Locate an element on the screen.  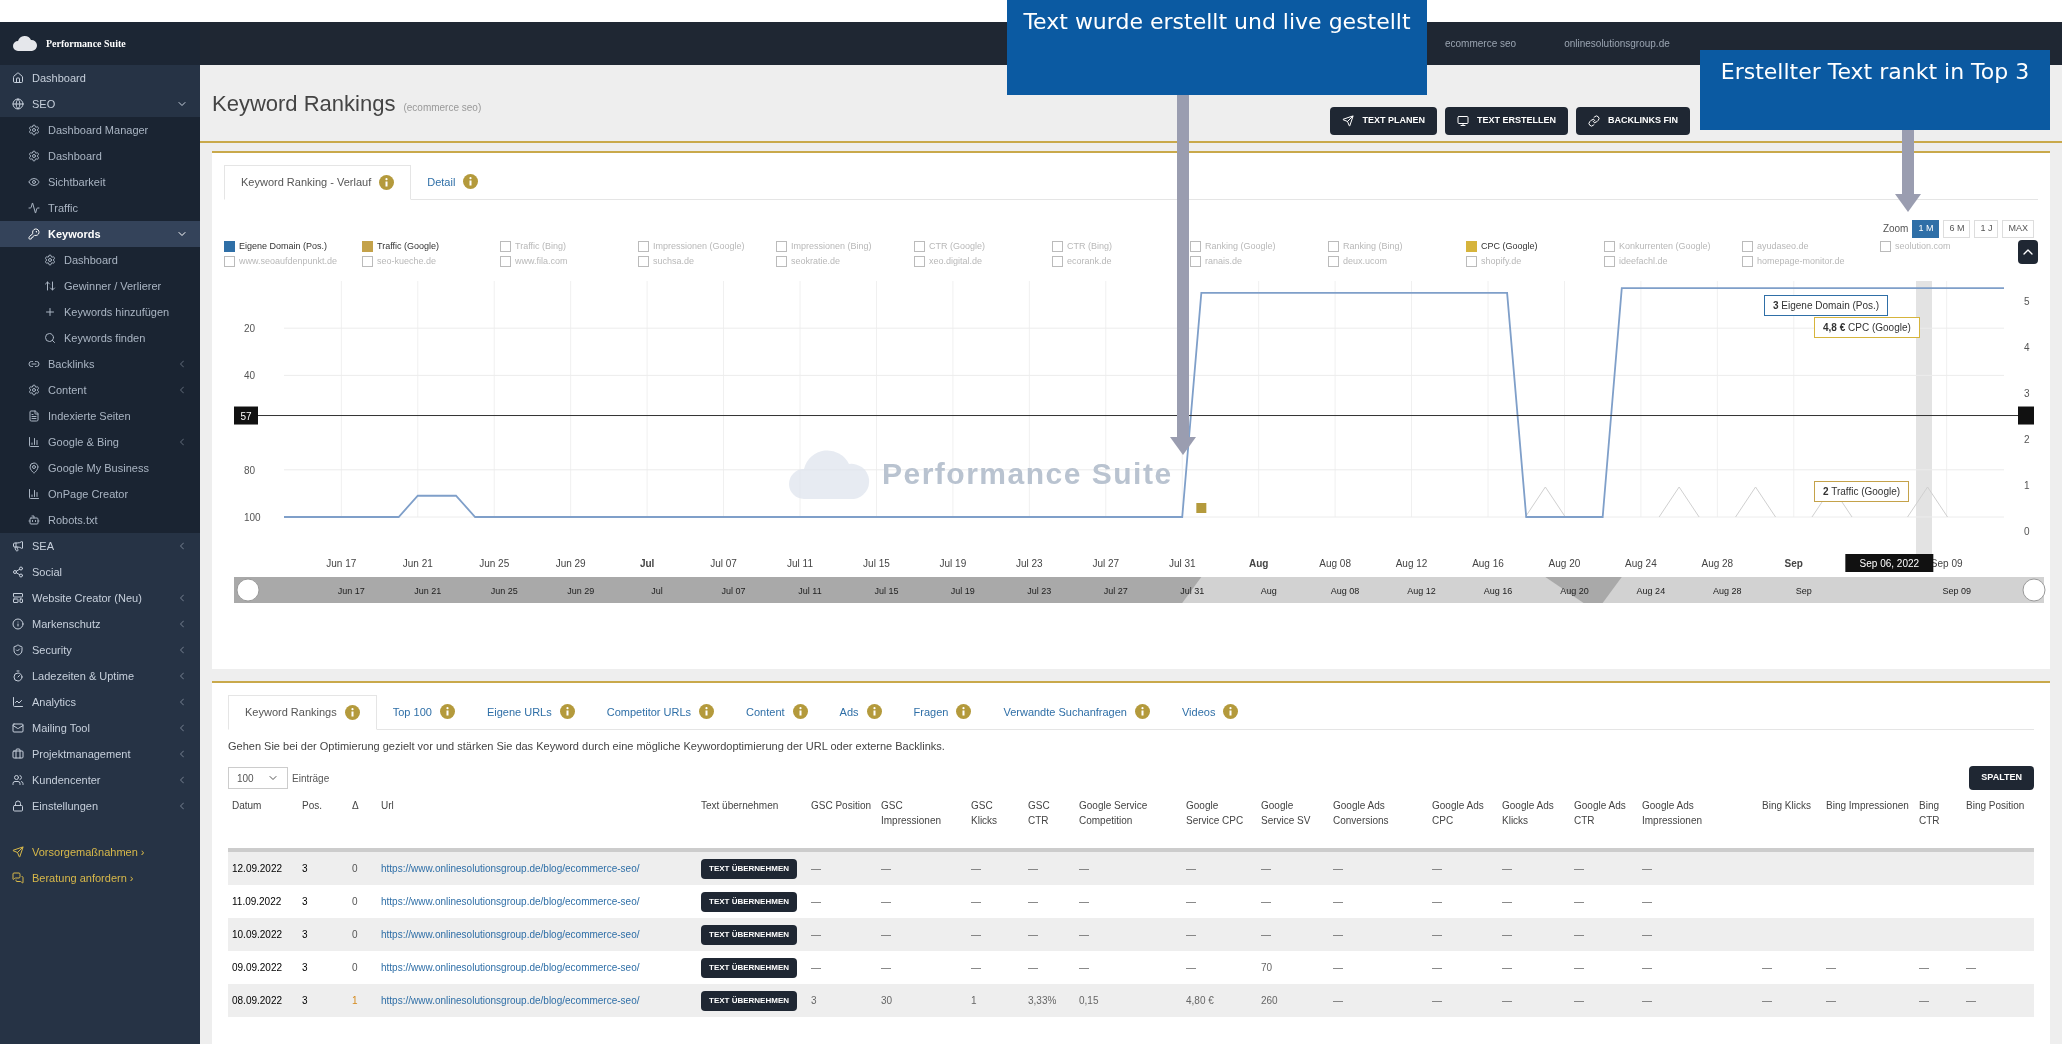
sidebar-item: Dashboard Manager is located at coordinates (100, 130).